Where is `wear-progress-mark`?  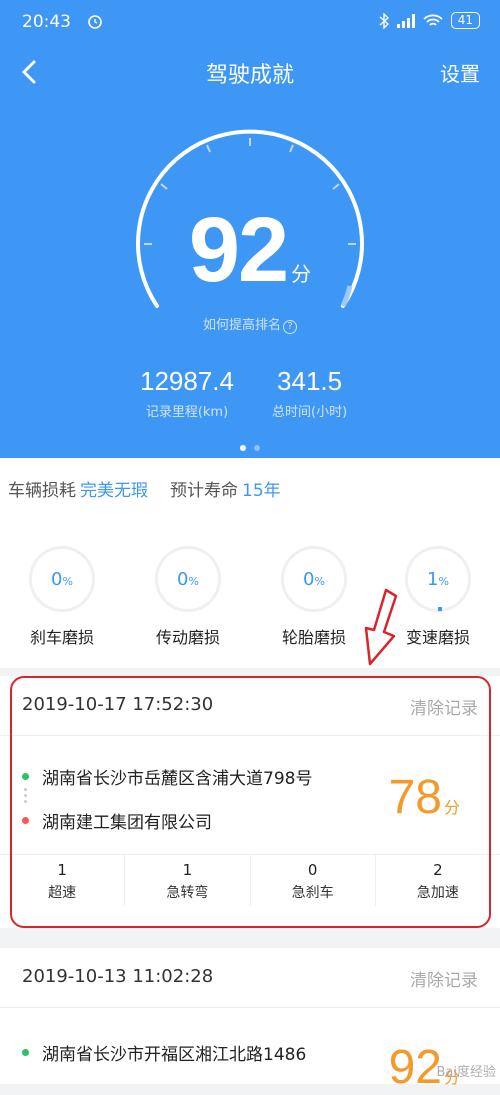 wear-progress-mark is located at coordinates (440, 609).